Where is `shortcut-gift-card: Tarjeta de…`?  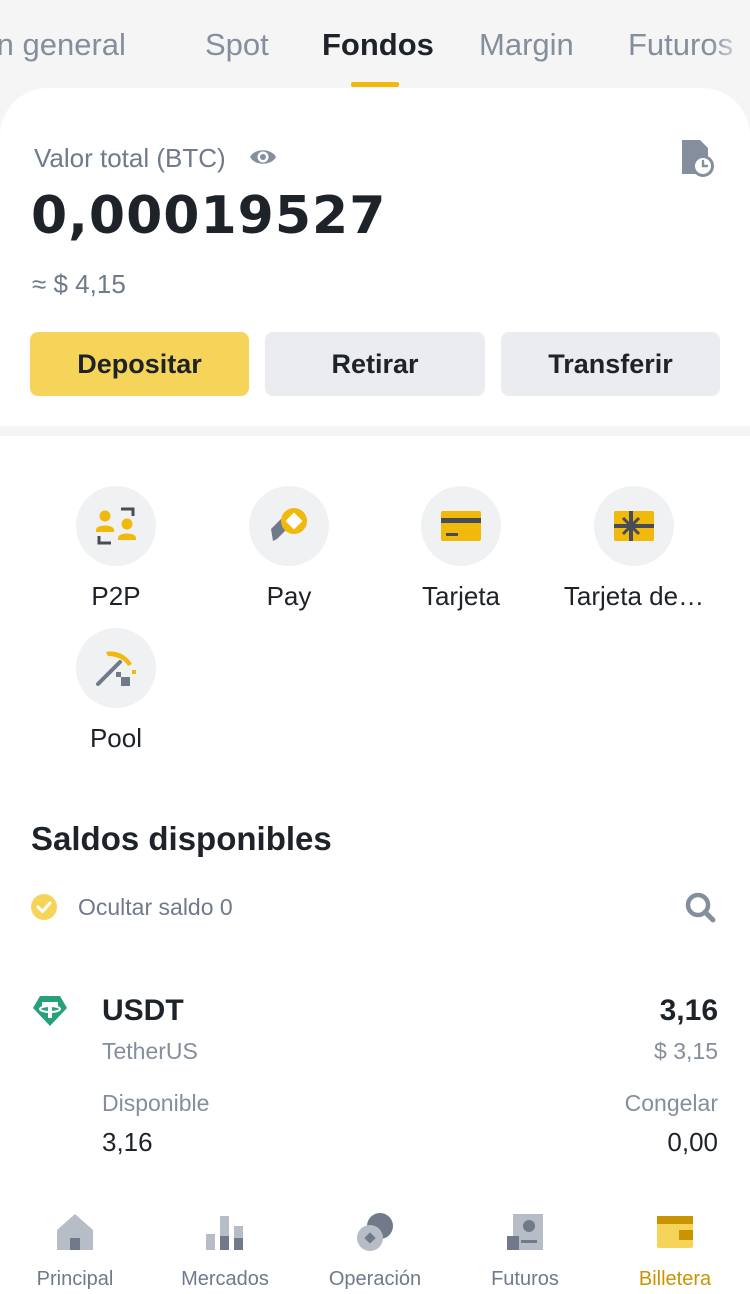 shortcut-gift-card: Tarjeta de… is located at coordinates (634, 550).